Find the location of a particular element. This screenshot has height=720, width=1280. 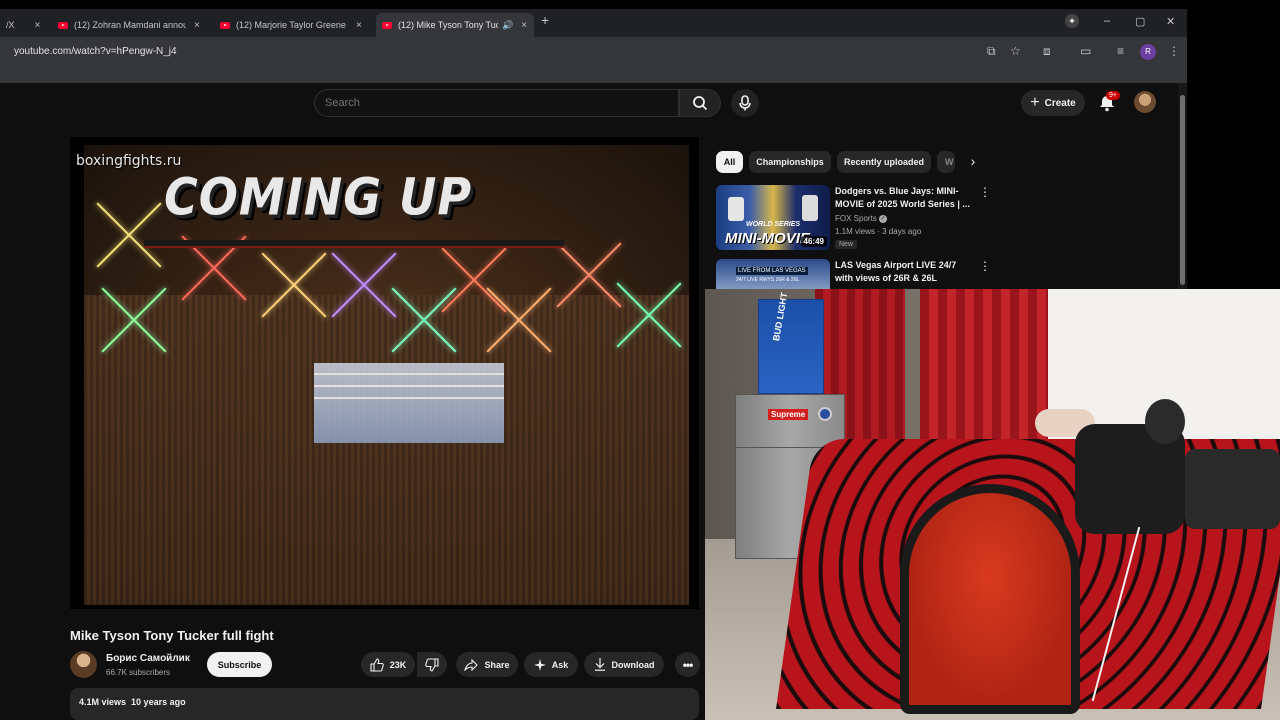

search-button is located at coordinates (700, 103).